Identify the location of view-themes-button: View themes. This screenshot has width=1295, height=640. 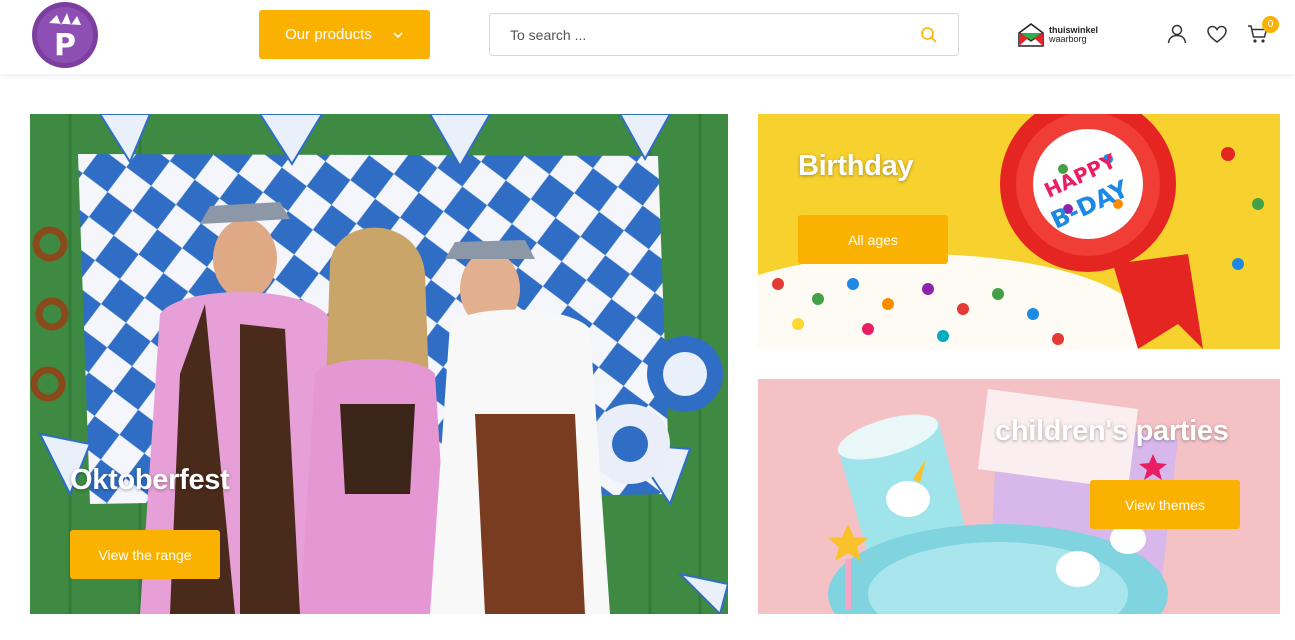
(1165, 504).